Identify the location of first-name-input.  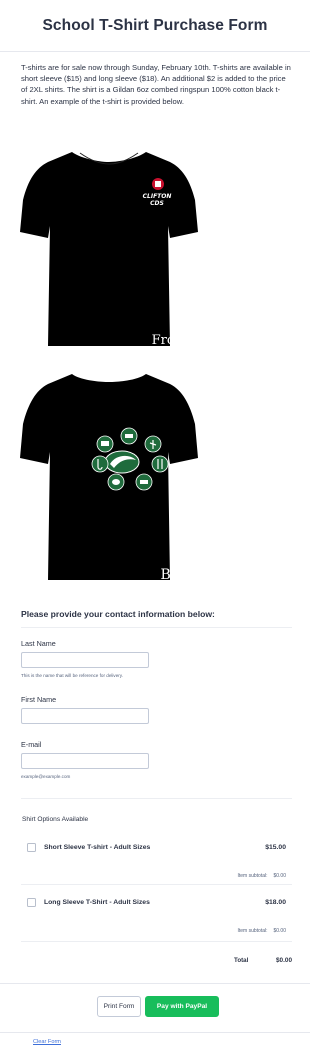
(85, 716).